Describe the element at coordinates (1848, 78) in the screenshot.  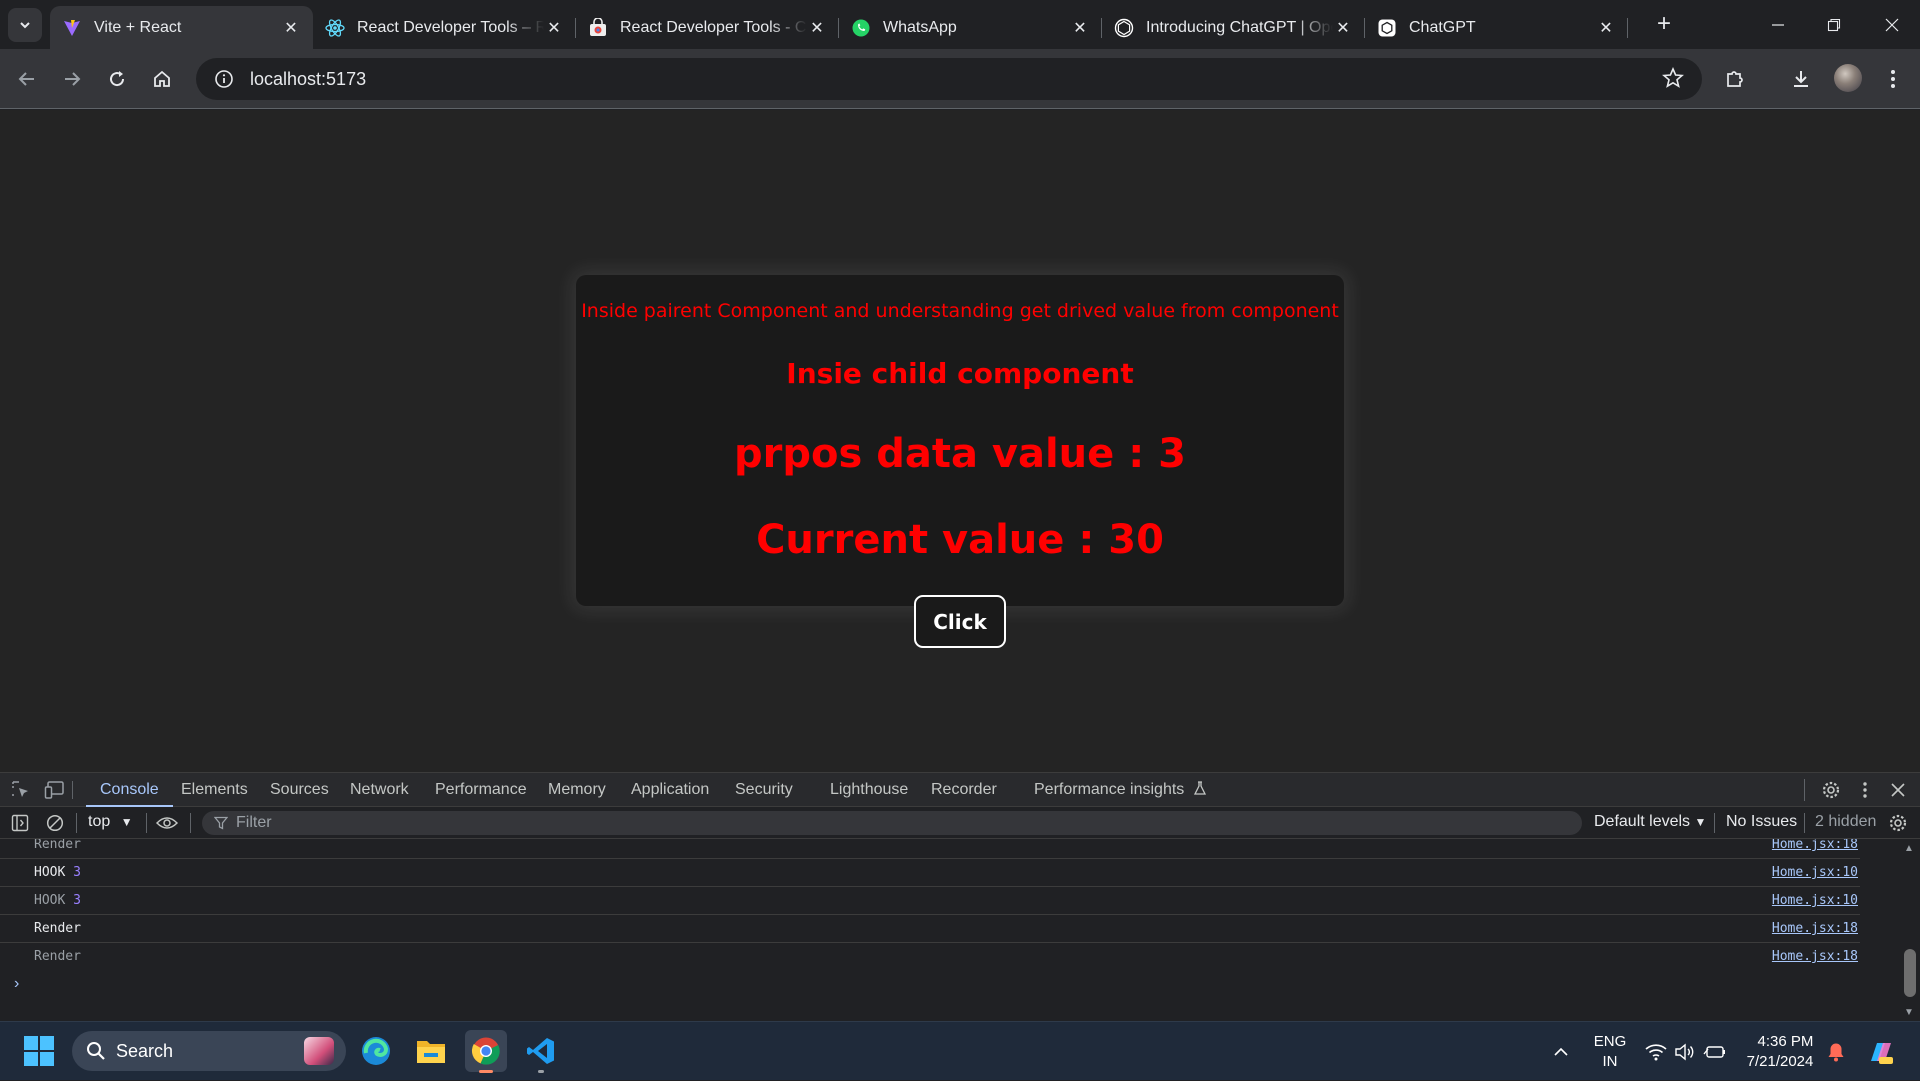
I see `profile-avatar` at that location.